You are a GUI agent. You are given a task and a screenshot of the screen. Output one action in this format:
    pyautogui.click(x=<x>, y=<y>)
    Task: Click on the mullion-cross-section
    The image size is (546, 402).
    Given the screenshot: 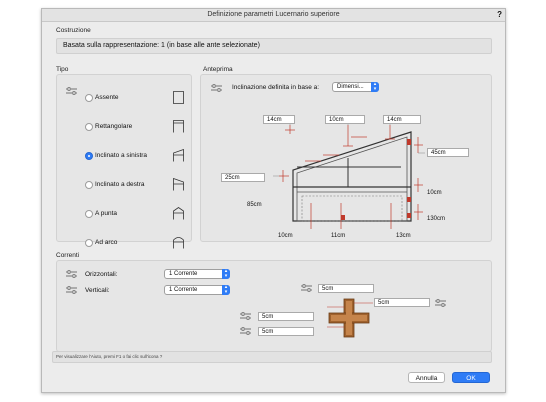 What is the action you would take?
    pyautogui.click(x=350, y=318)
    